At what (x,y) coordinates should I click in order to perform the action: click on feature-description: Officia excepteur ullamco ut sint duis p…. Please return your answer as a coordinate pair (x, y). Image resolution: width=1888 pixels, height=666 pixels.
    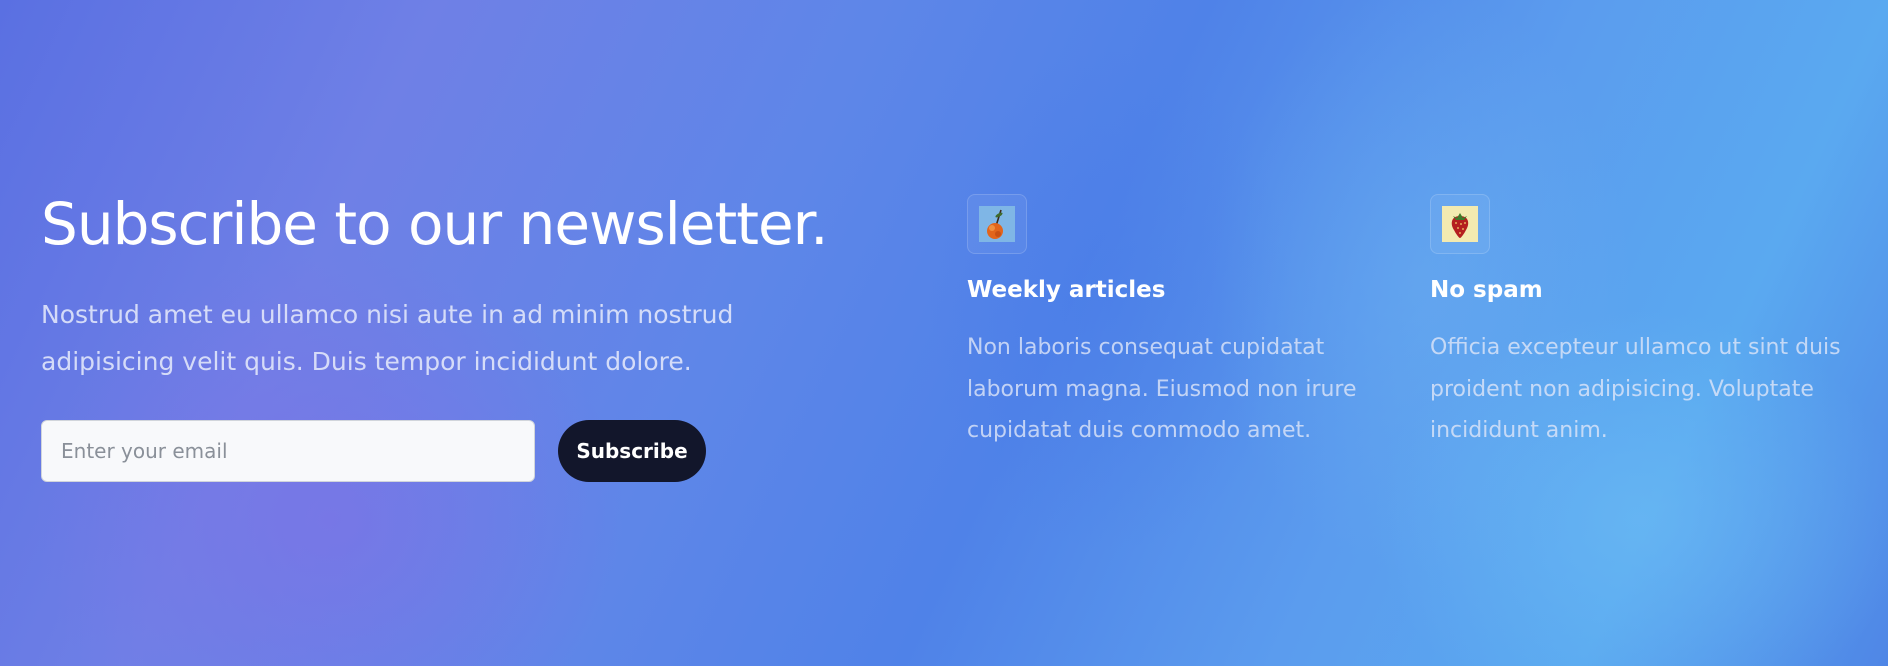
    Looking at the image, I should click on (1635, 389).